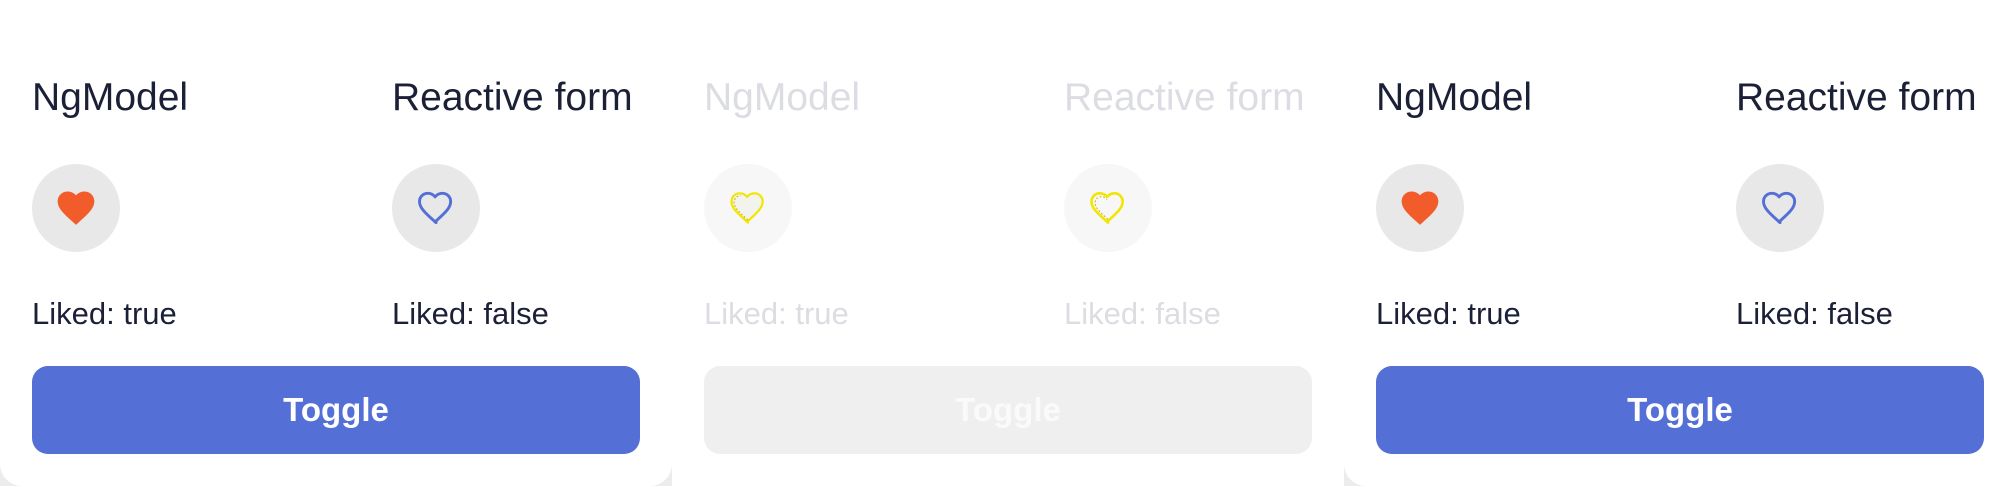 Image resolution: width=2016 pixels, height=486 pixels. I want to click on reactive-form-like-button-disabled, so click(1108, 208).